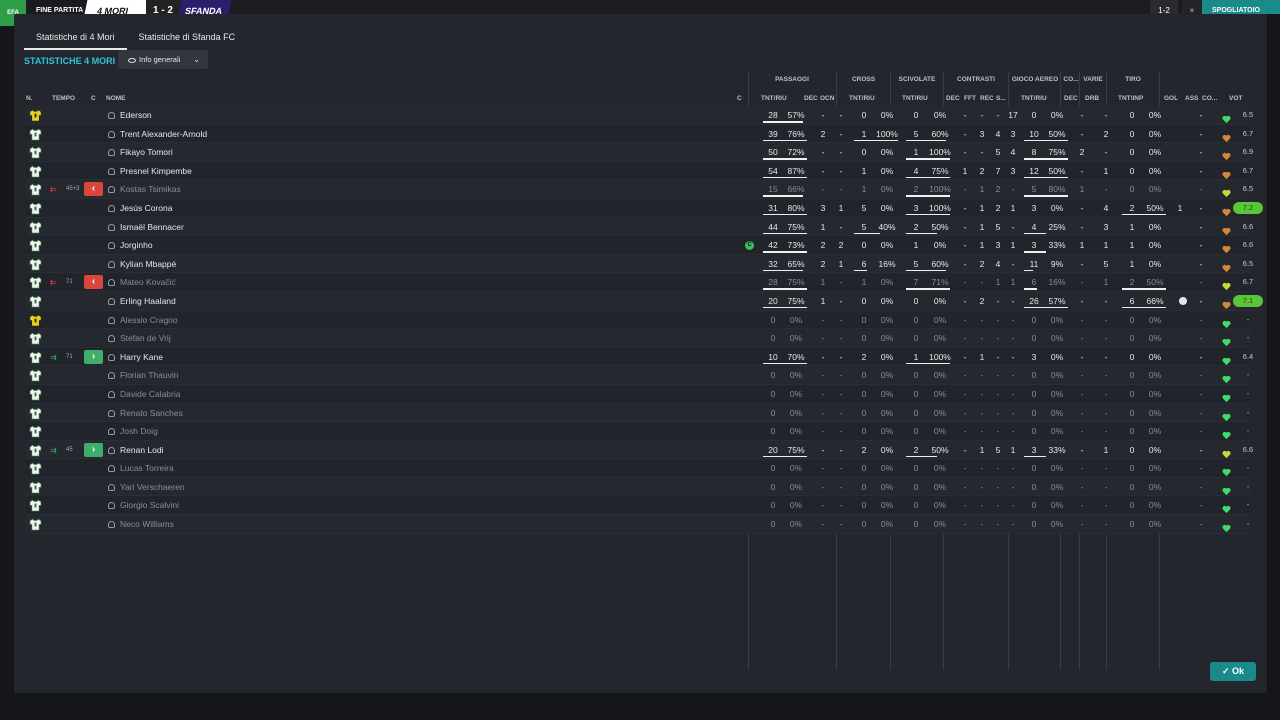  Describe the element at coordinates (827, 98) in the screenshot. I see `col-pass-ocn: OCN` at that location.